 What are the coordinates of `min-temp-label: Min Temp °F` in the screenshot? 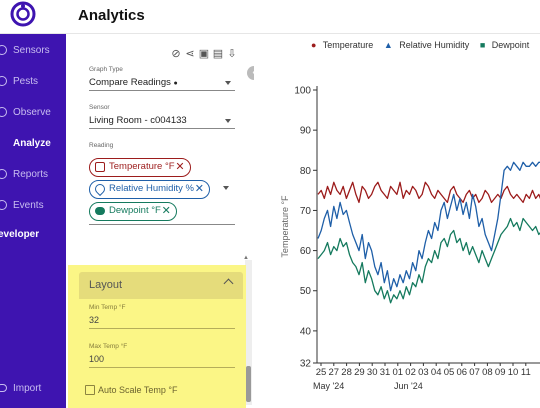 It's located at (107, 307).